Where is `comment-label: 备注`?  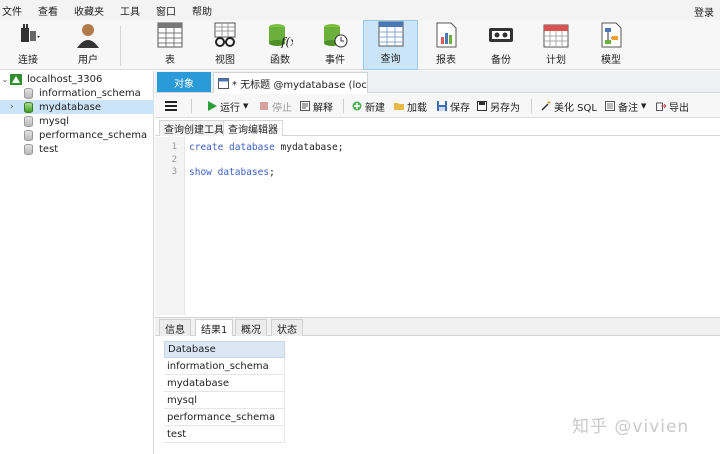 comment-label: 备注 is located at coordinates (628, 108).